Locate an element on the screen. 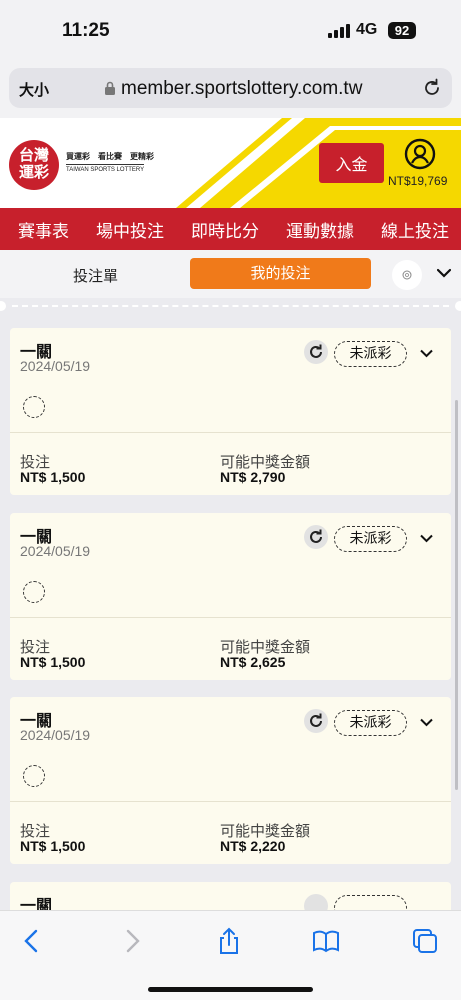 The height and width of the screenshot is (1000, 461). url-text: member.sportslottery.com.tw is located at coordinates (242, 88).